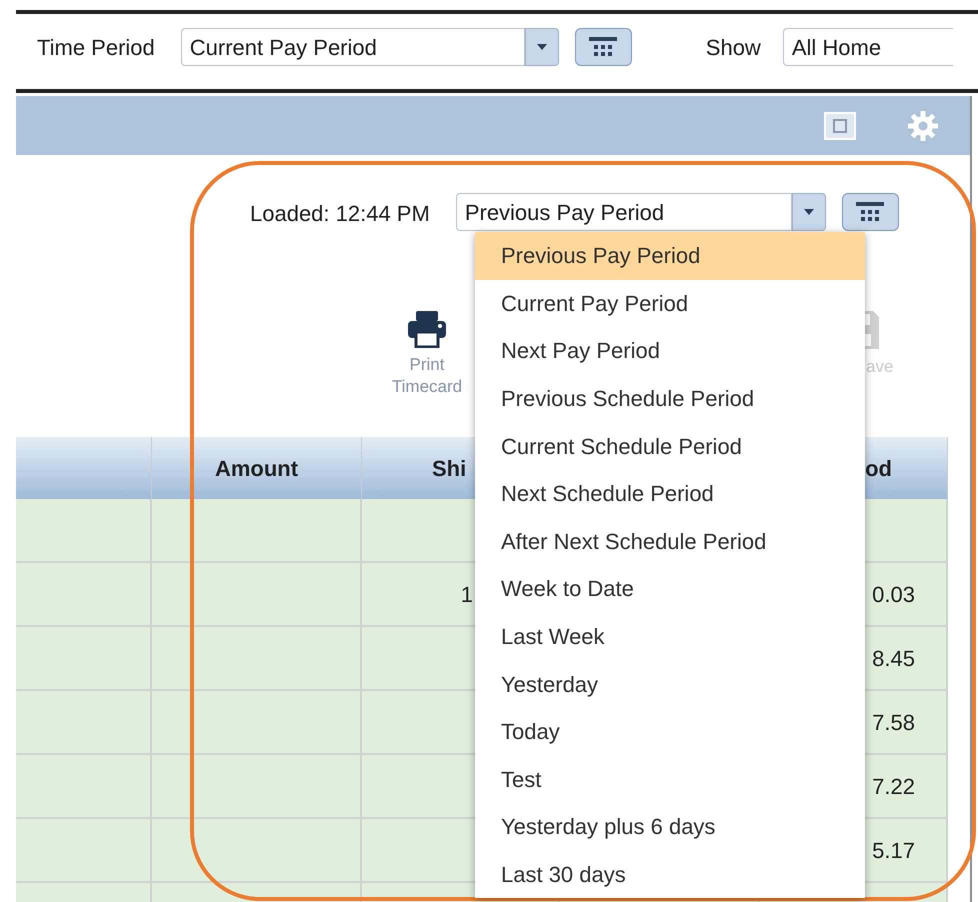 Image resolution: width=978 pixels, height=902 pixels. Describe the element at coordinates (624, 212) in the screenshot. I see `period-select: Previous Pay Period` at that location.